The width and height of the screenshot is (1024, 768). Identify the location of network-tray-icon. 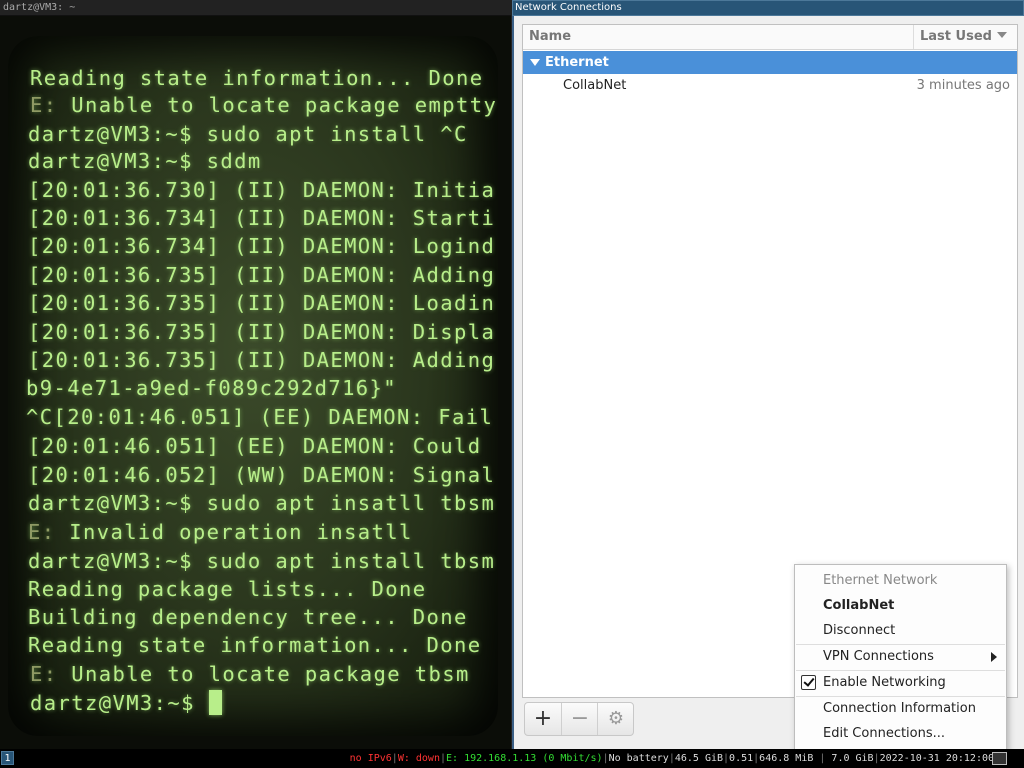
(999, 758).